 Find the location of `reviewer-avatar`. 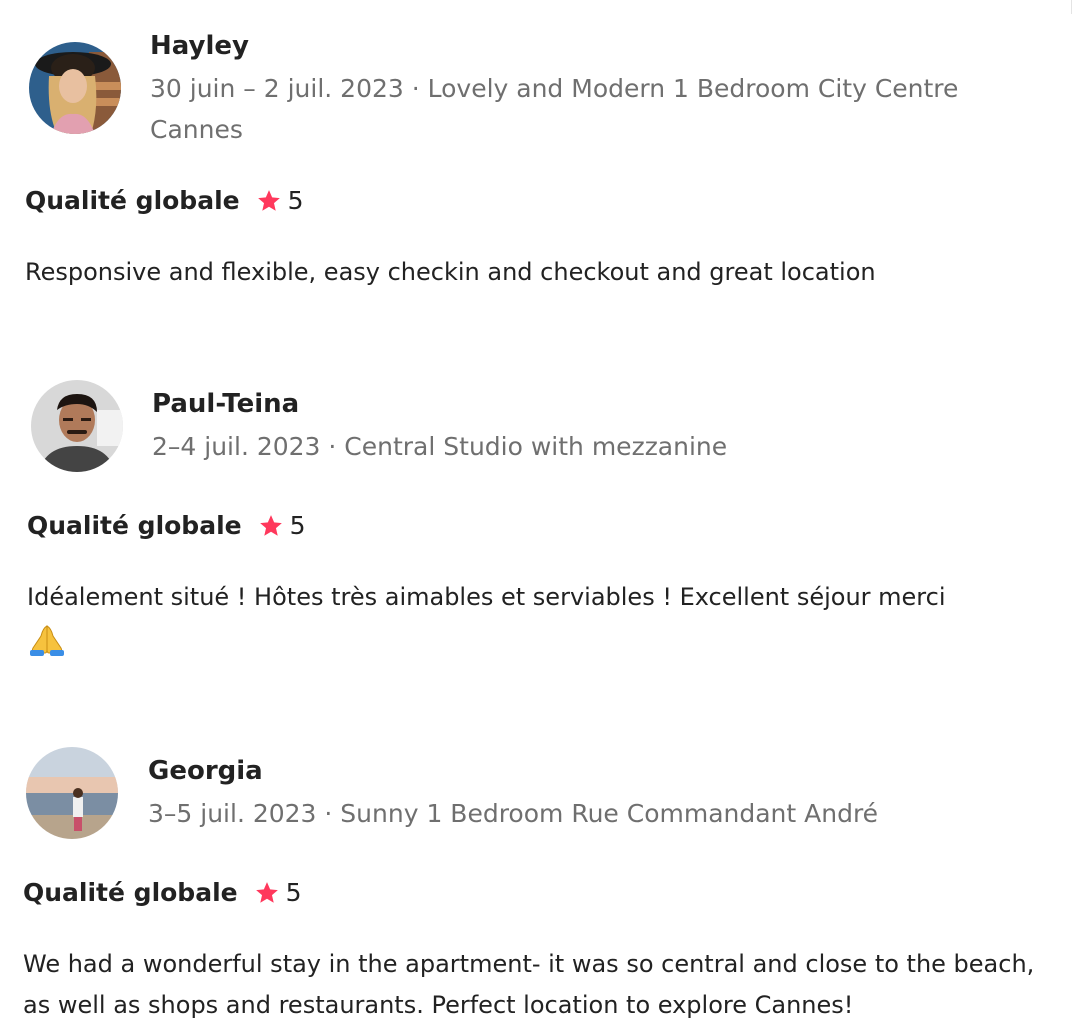

reviewer-avatar is located at coordinates (72, 793).